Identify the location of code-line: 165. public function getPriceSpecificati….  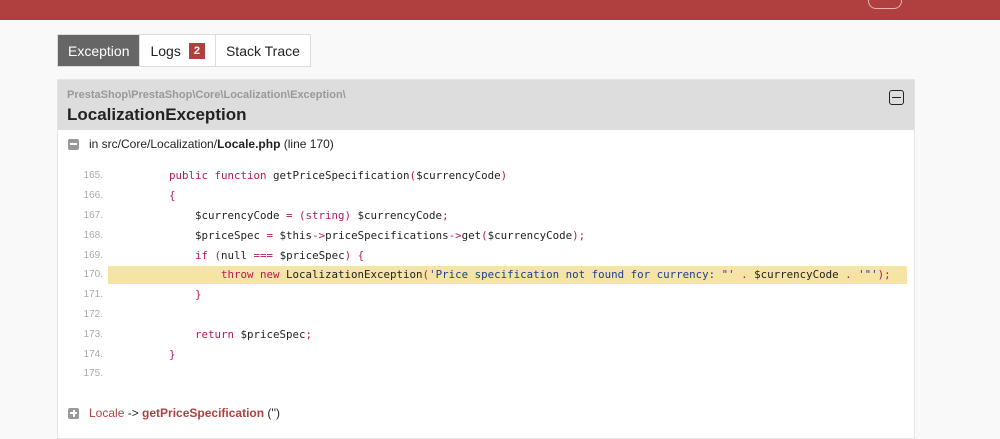
(487, 176).